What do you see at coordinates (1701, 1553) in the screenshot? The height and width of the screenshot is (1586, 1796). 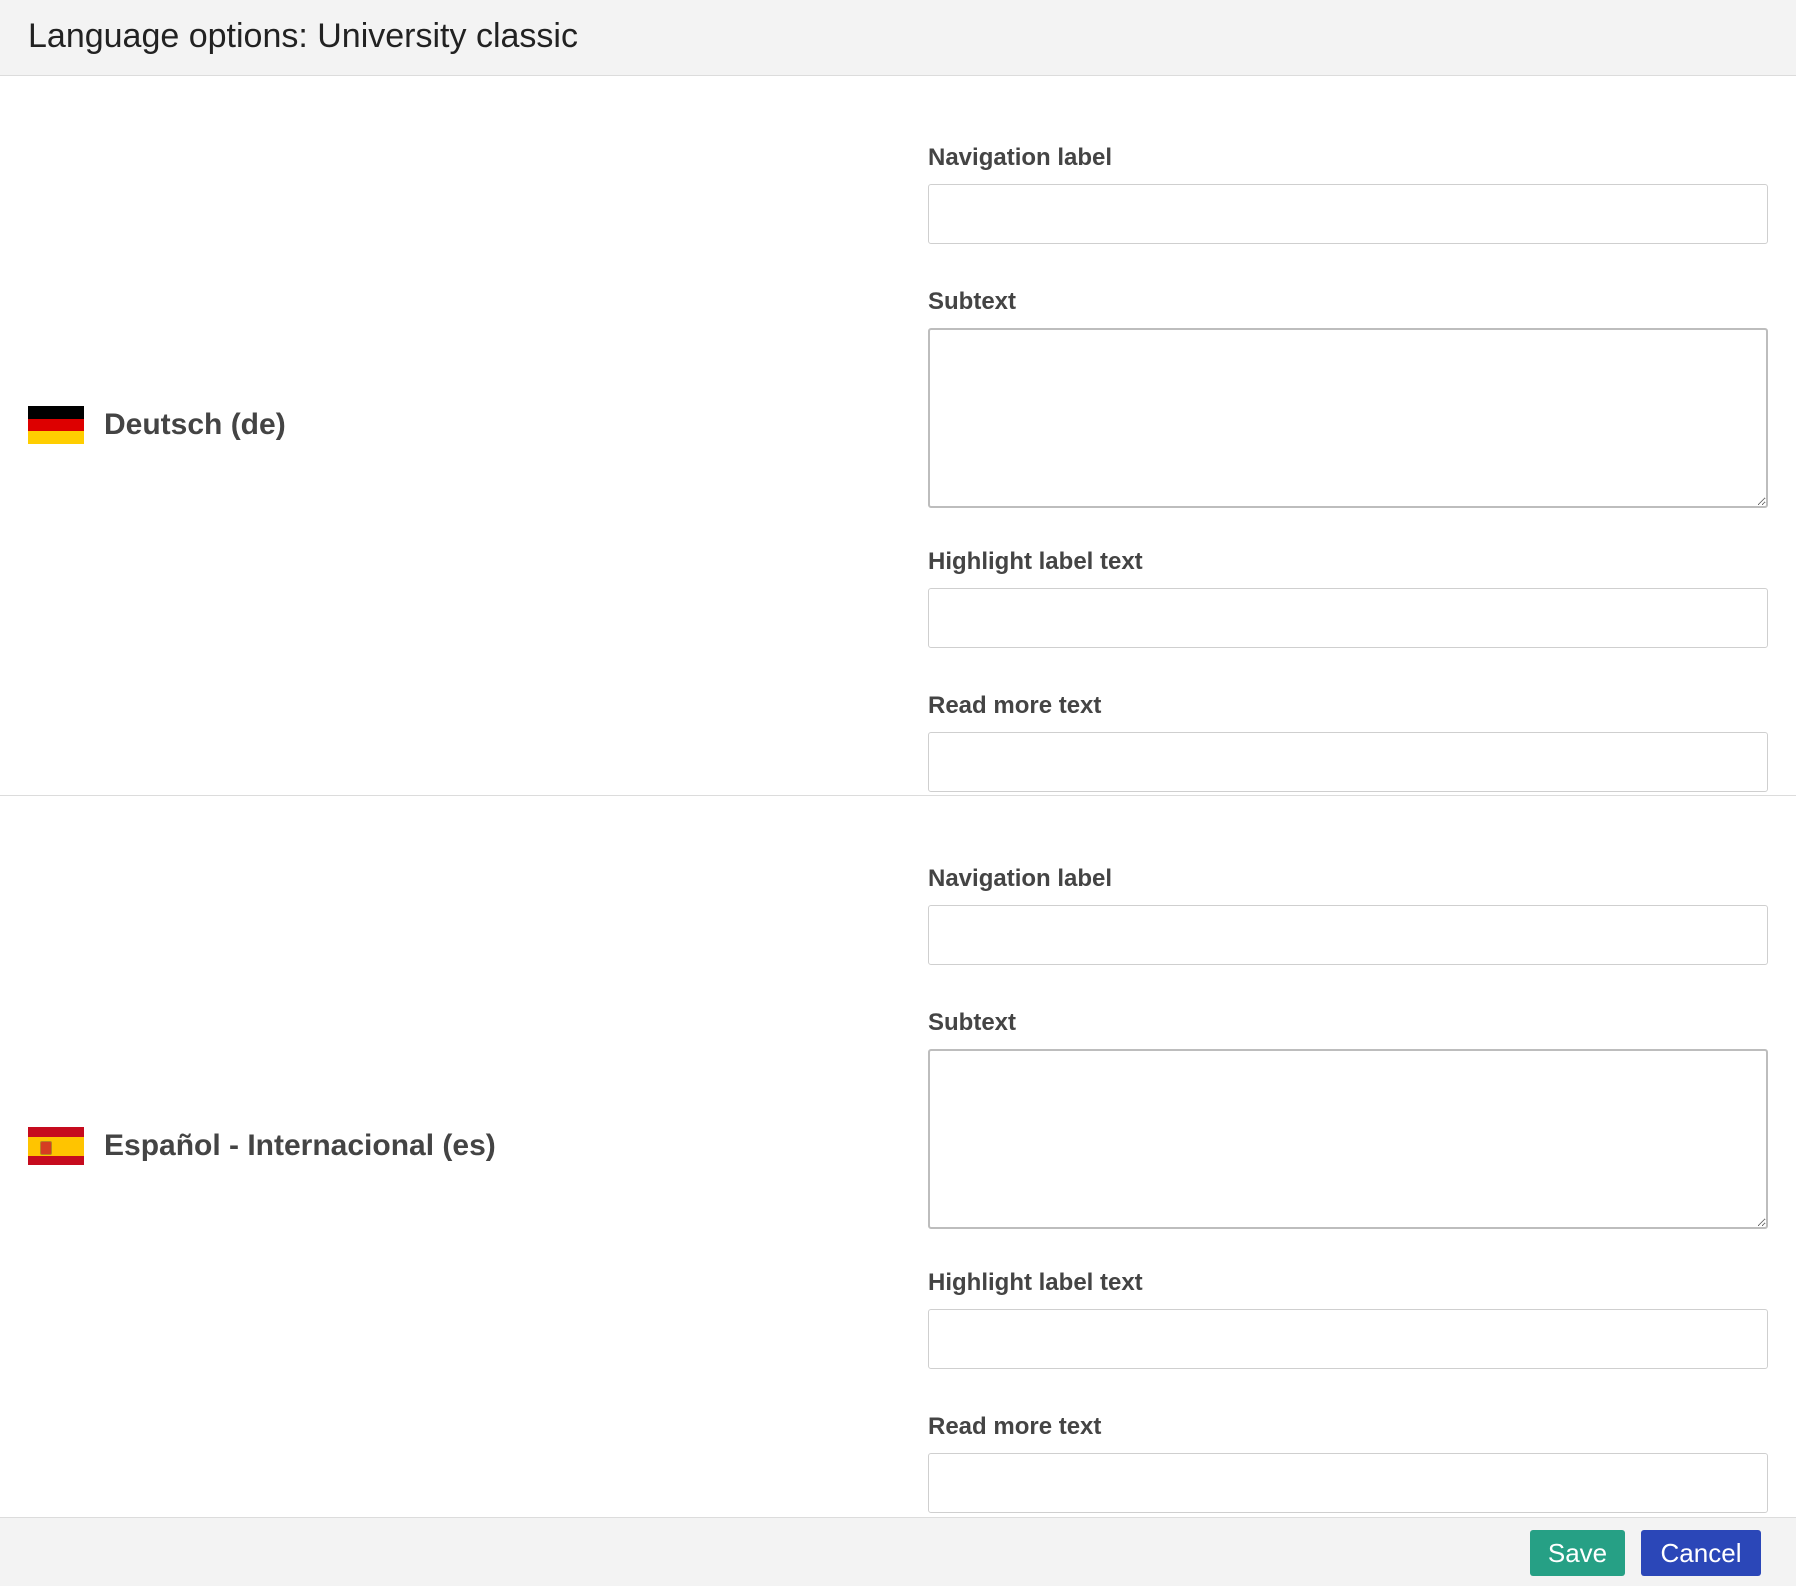 I see `cancel-button: Cancel` at bounding box center [1701, 1553].